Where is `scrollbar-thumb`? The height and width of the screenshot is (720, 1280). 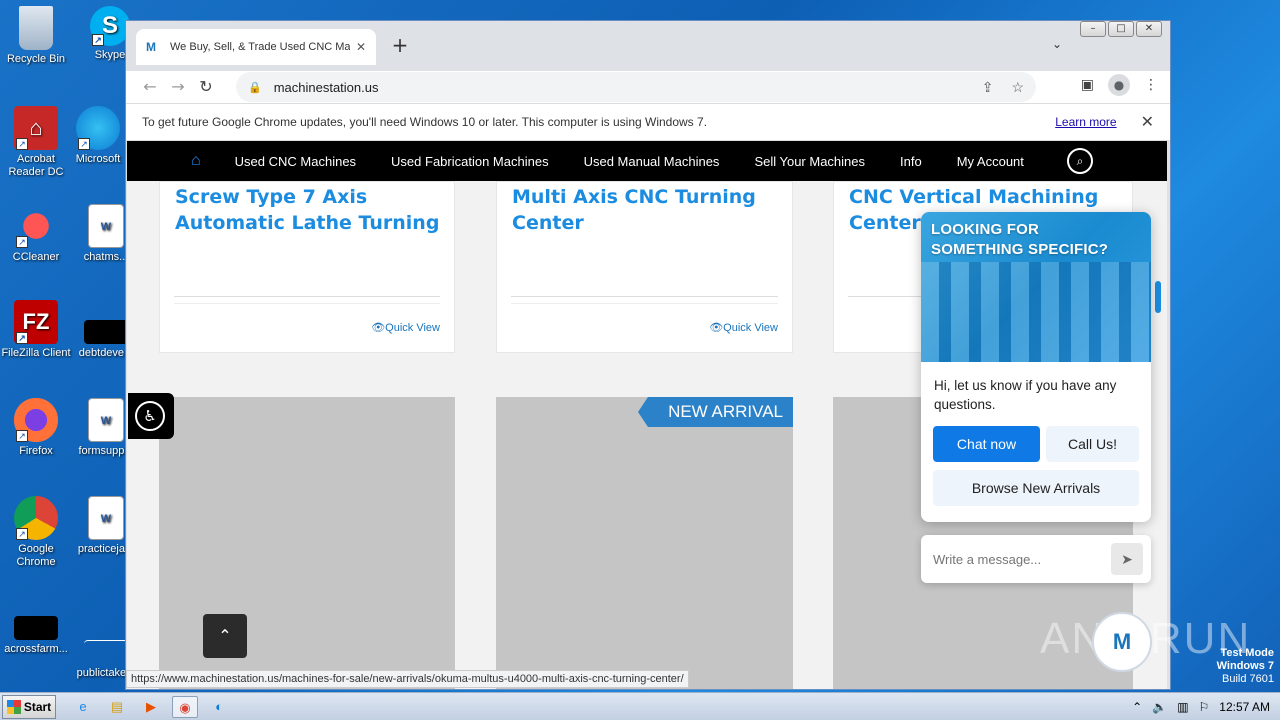 scrollbar-thumb is located at coordinates (1158, 297).